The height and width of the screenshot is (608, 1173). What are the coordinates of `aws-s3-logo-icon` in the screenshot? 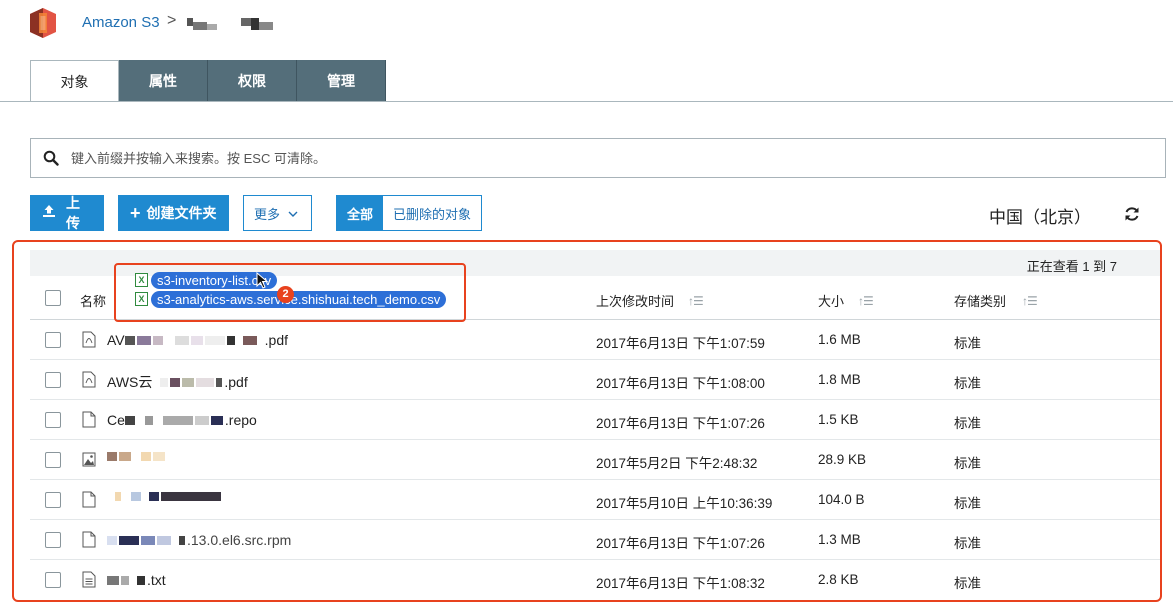 It's located at (43, 23).